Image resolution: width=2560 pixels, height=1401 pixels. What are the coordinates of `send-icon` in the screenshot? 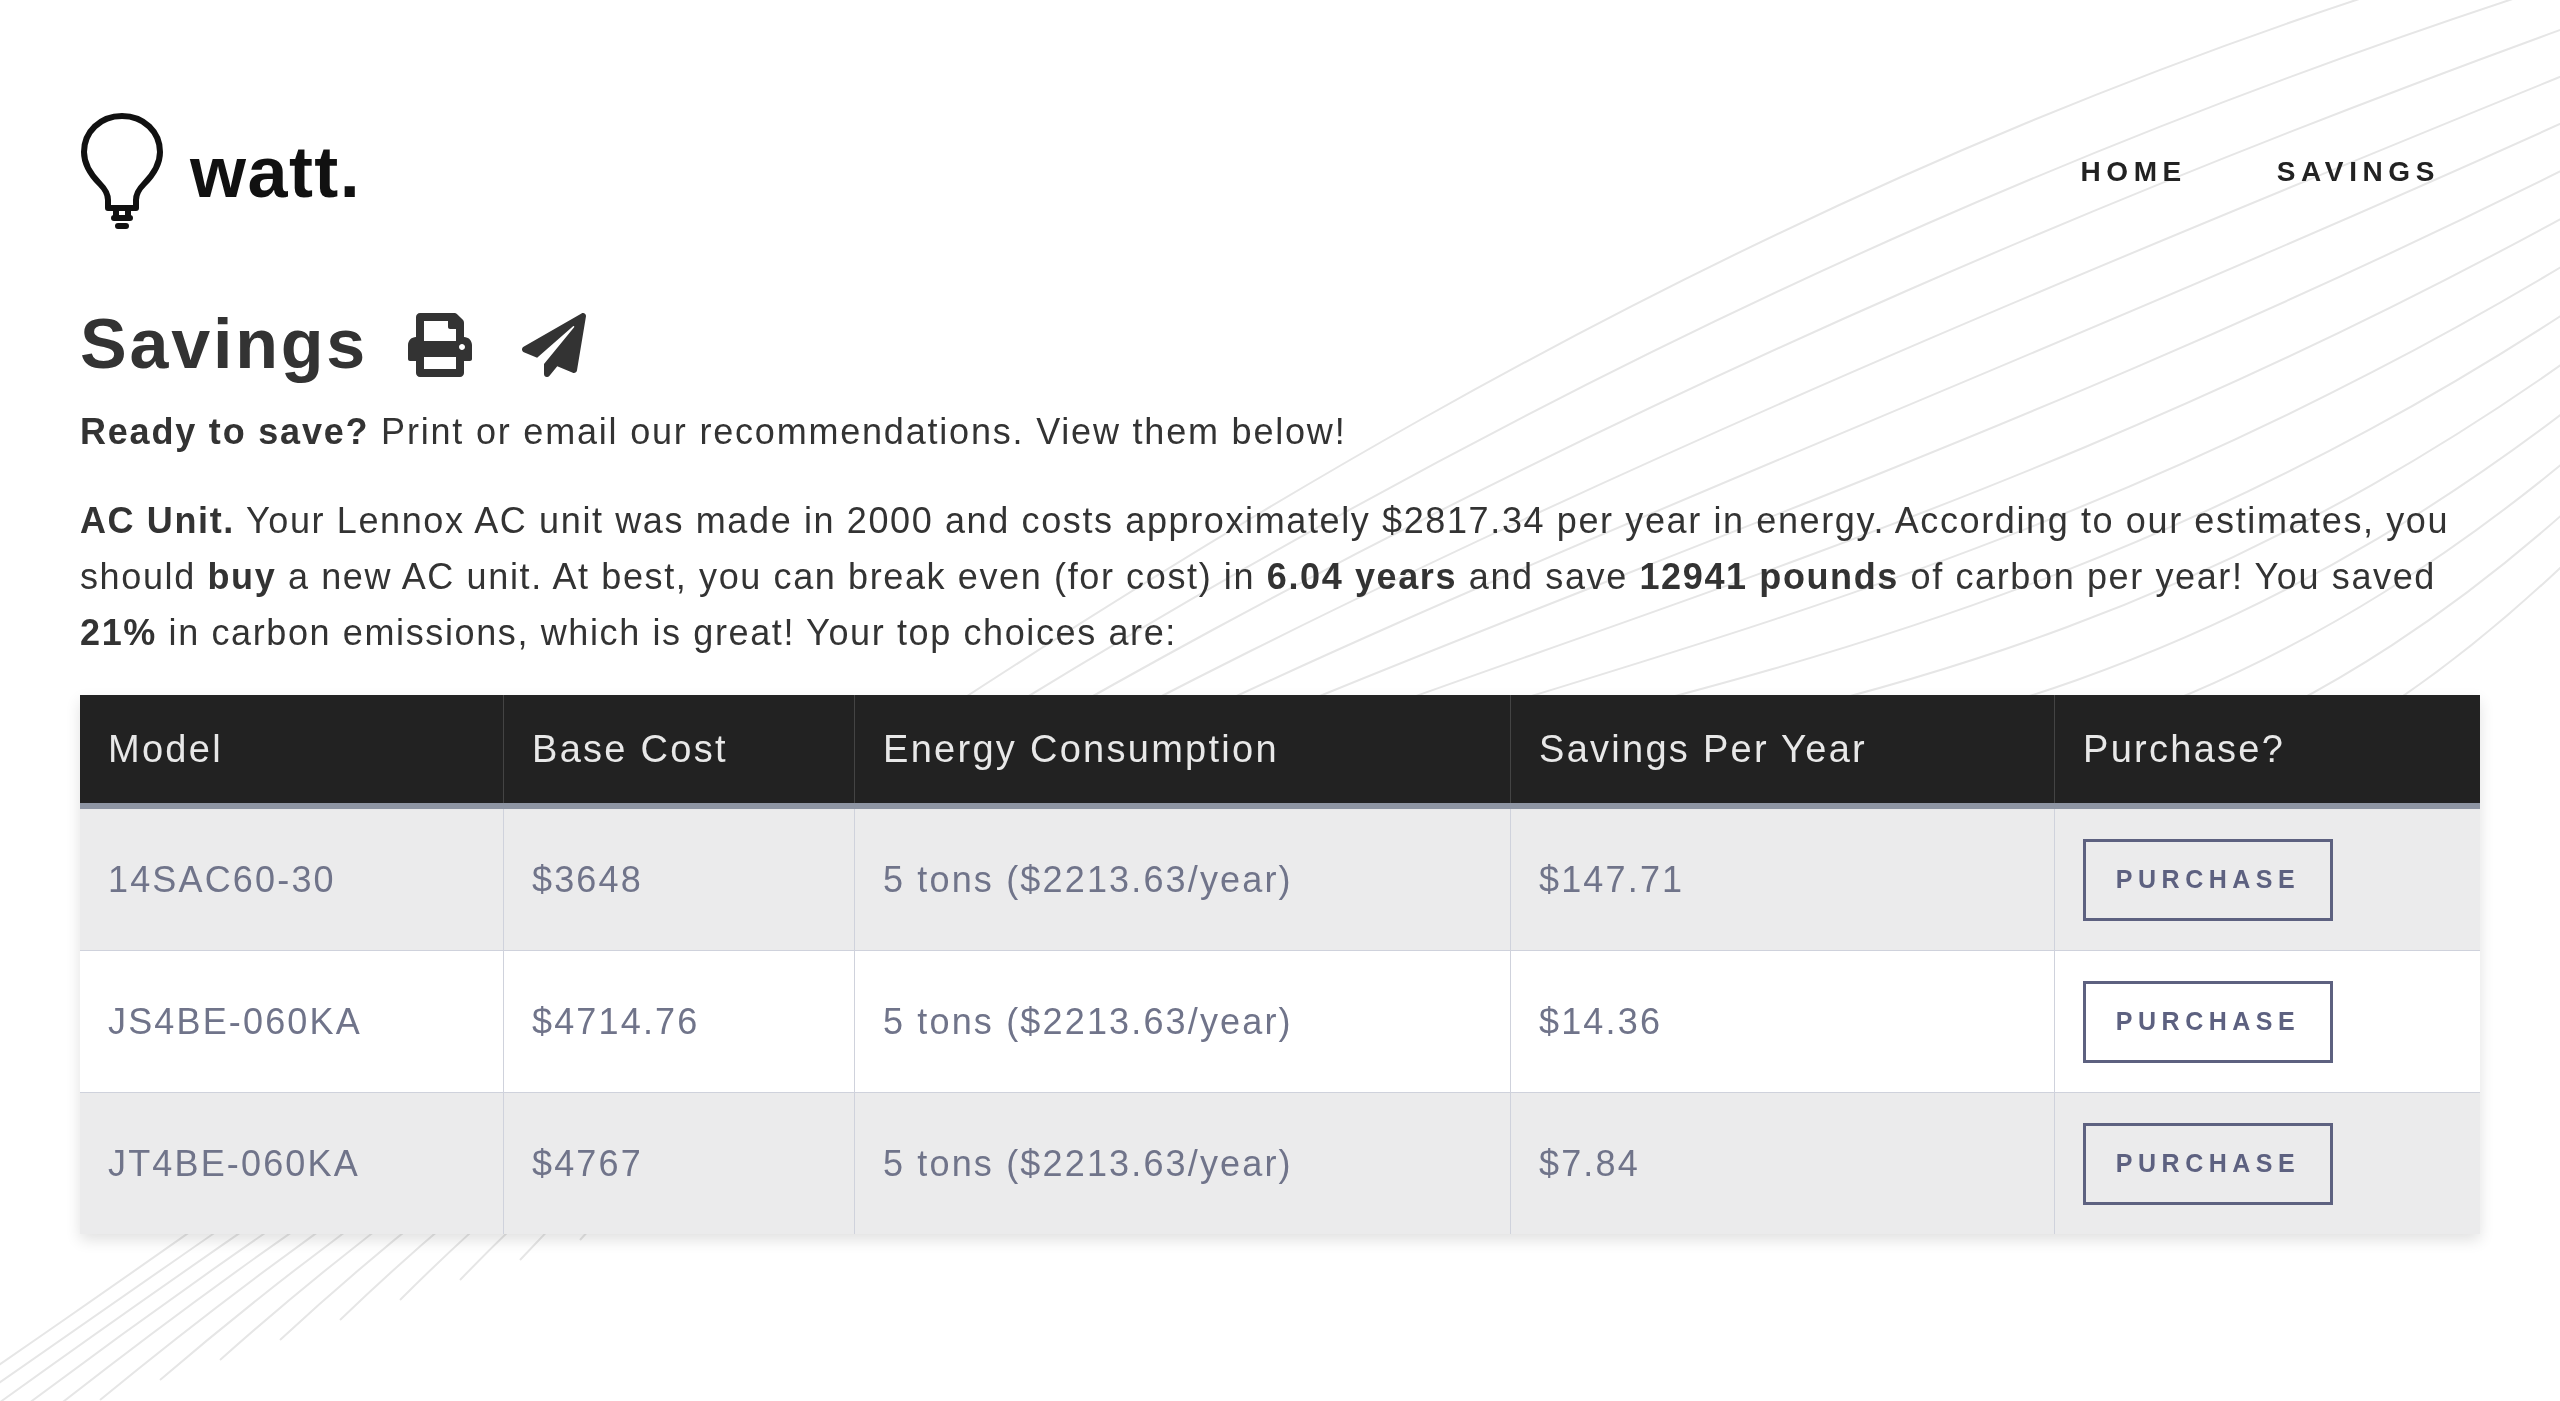 It's located at (554, 344).